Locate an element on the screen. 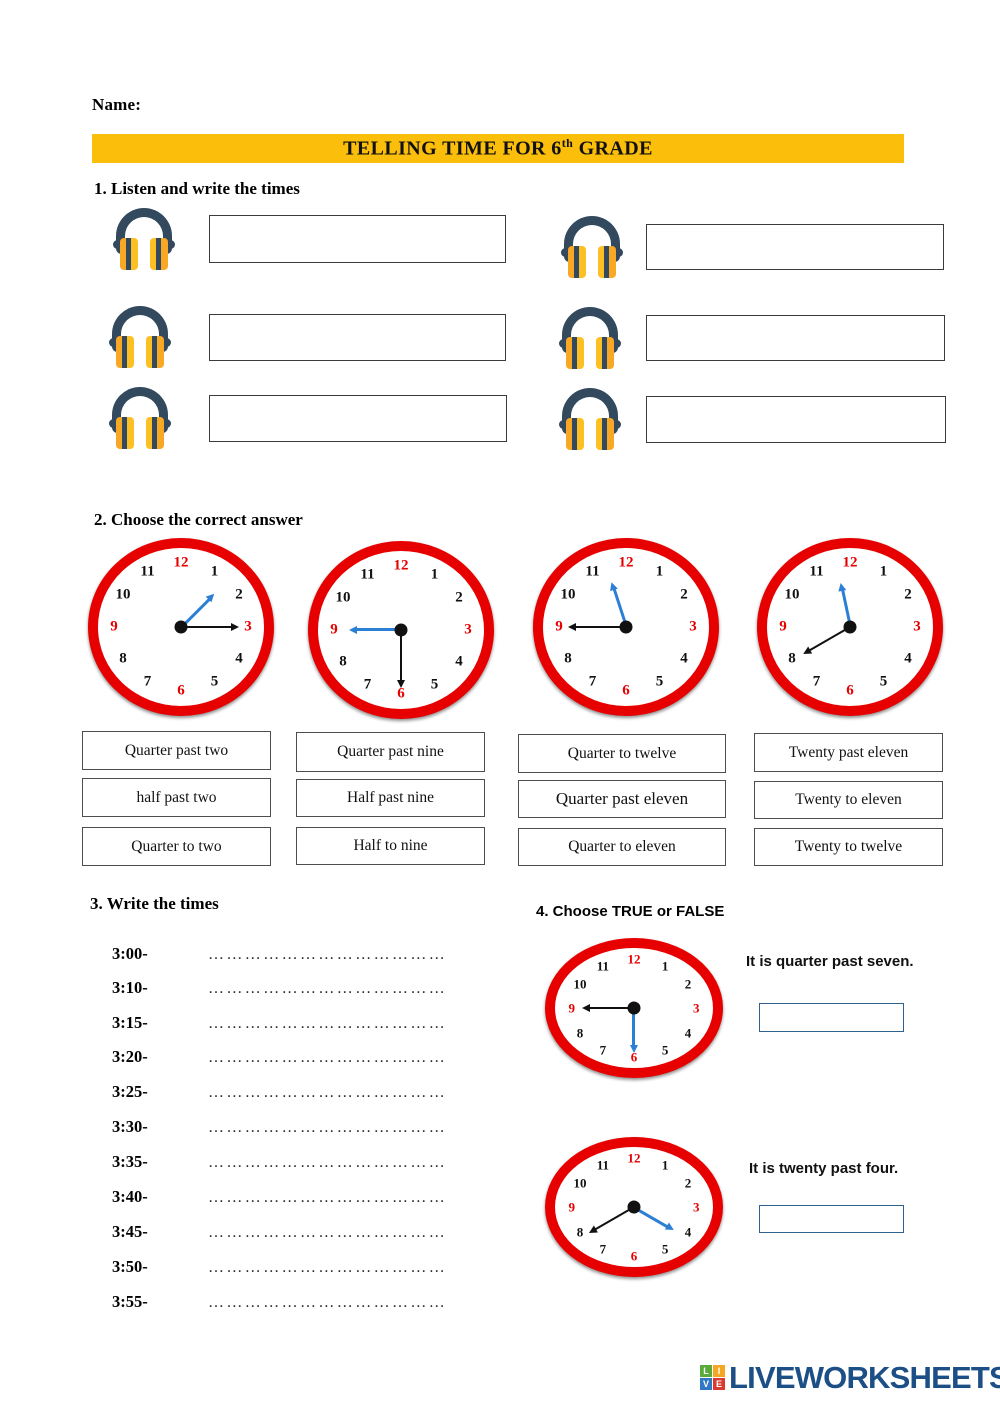  option-g3-3: Quarter to eleven is located at coordinates (622, 847).